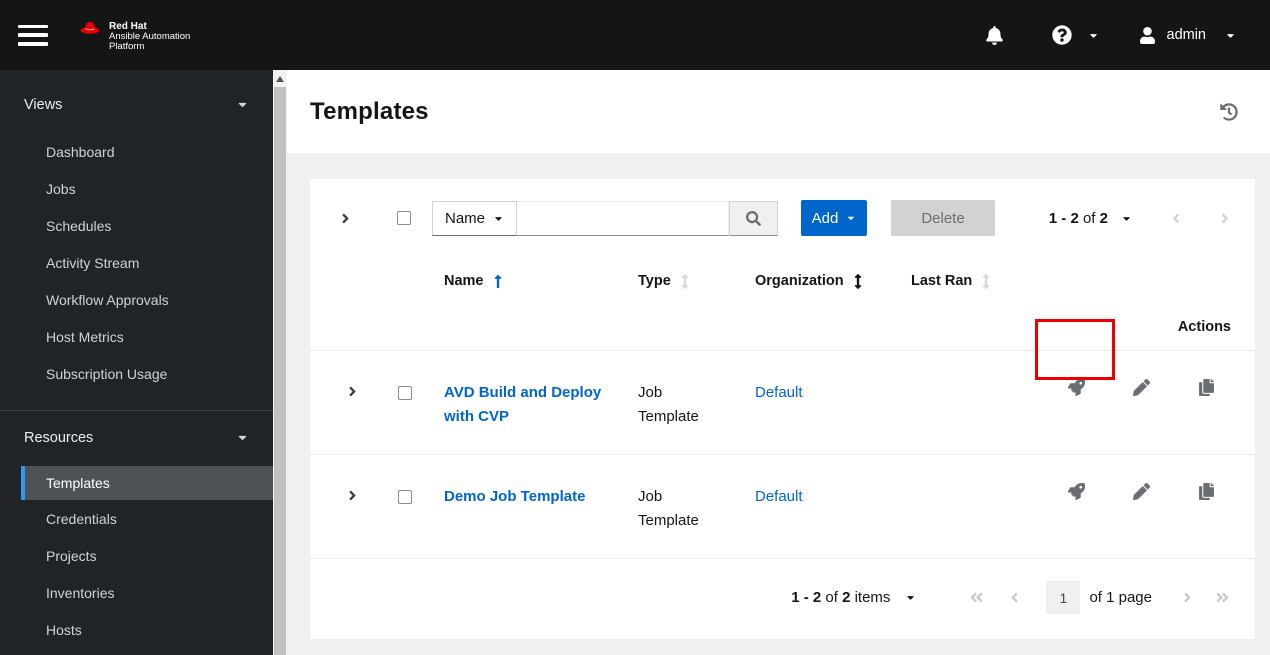  I want to click on header-last-ran-spacer, so click(1143, 281).